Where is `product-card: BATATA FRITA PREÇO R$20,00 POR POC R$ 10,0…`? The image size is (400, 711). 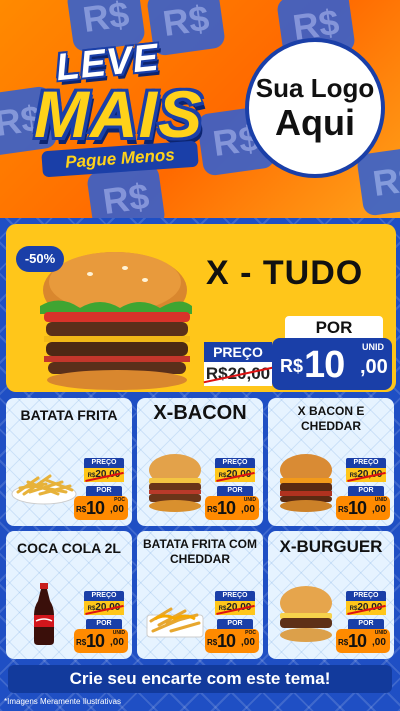
product-card: BATATA FRITA PREÇO R$20,00 POR POC R$ 10,0… is located at coordinates (69, 462).